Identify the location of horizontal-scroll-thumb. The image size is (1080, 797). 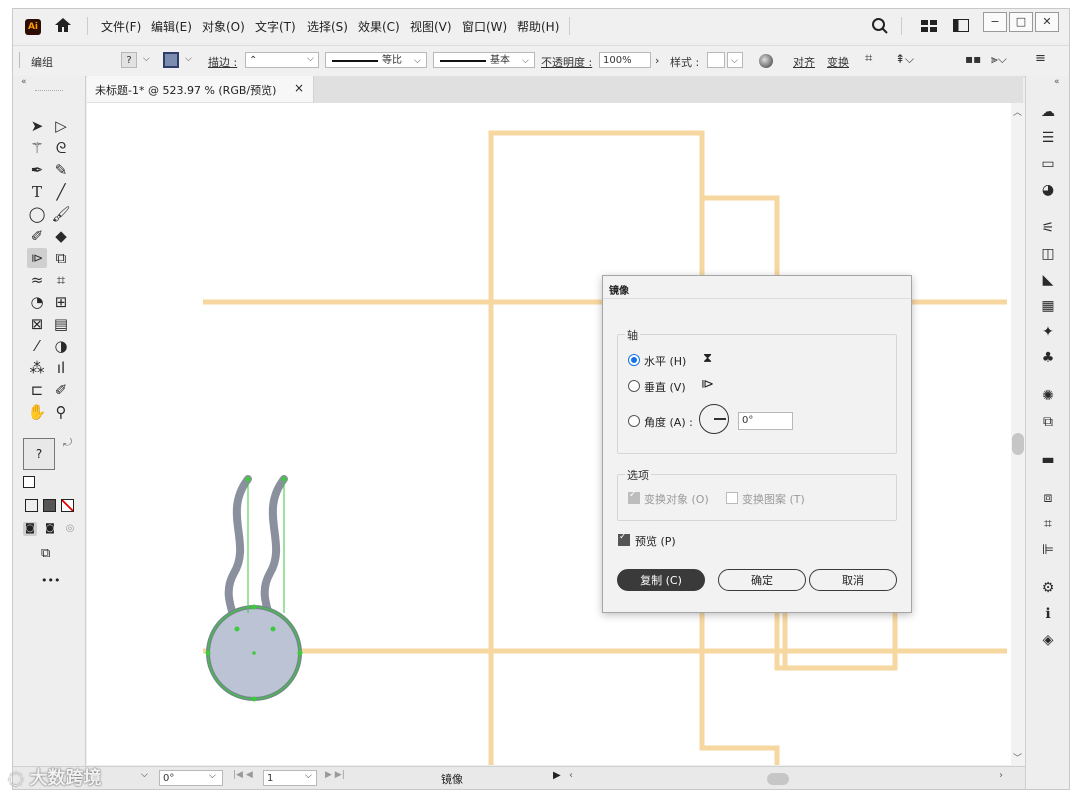
(778, 779).